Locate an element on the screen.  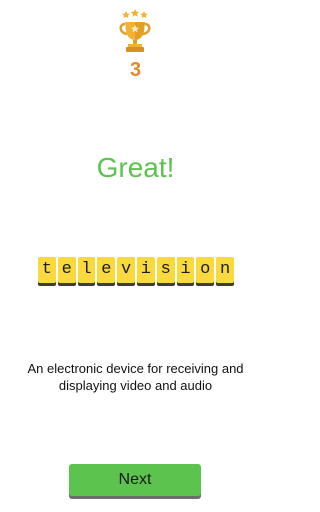
letter-tile: n is located at coordinates (225, 270).